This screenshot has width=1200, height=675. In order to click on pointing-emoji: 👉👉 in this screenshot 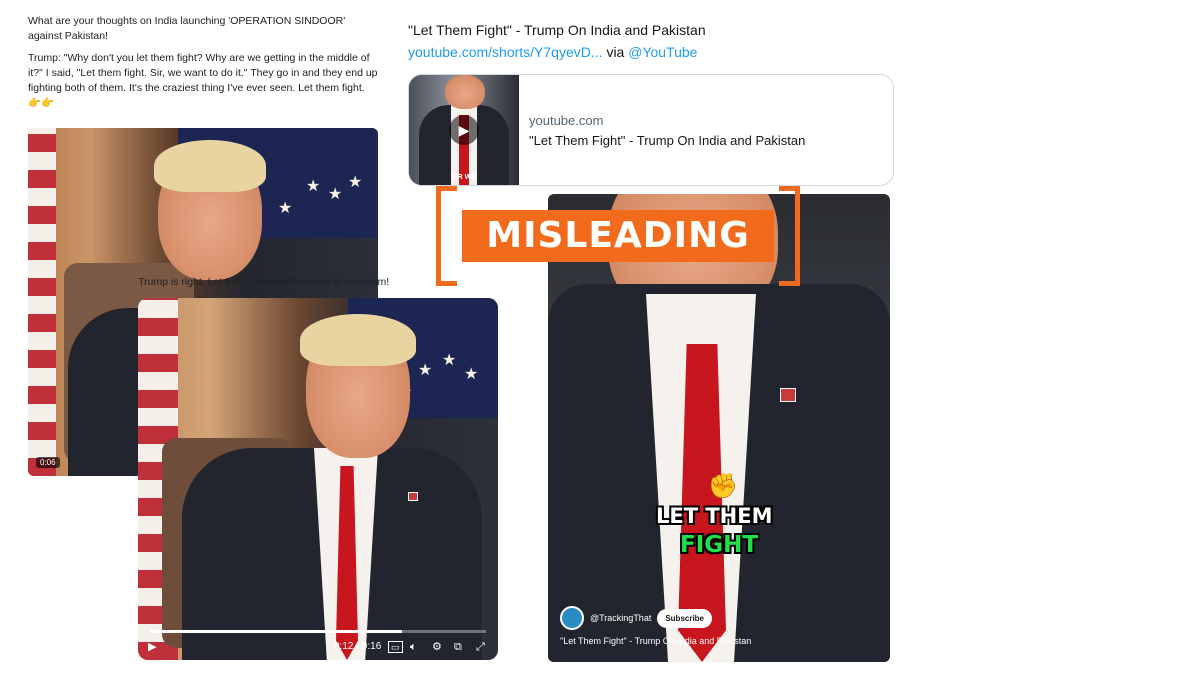, I will do `click(41, 103)`.